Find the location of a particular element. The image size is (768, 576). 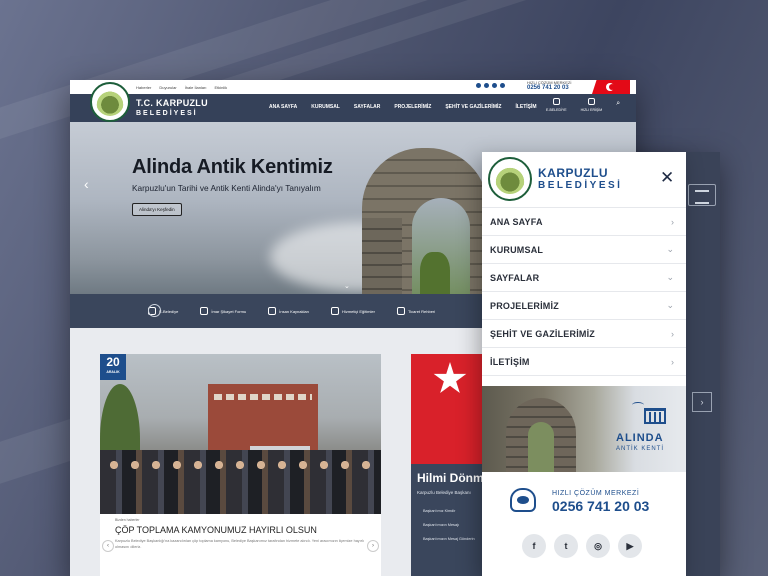

topbar-link: İhale İlanları is located at coordinates (196, 87).